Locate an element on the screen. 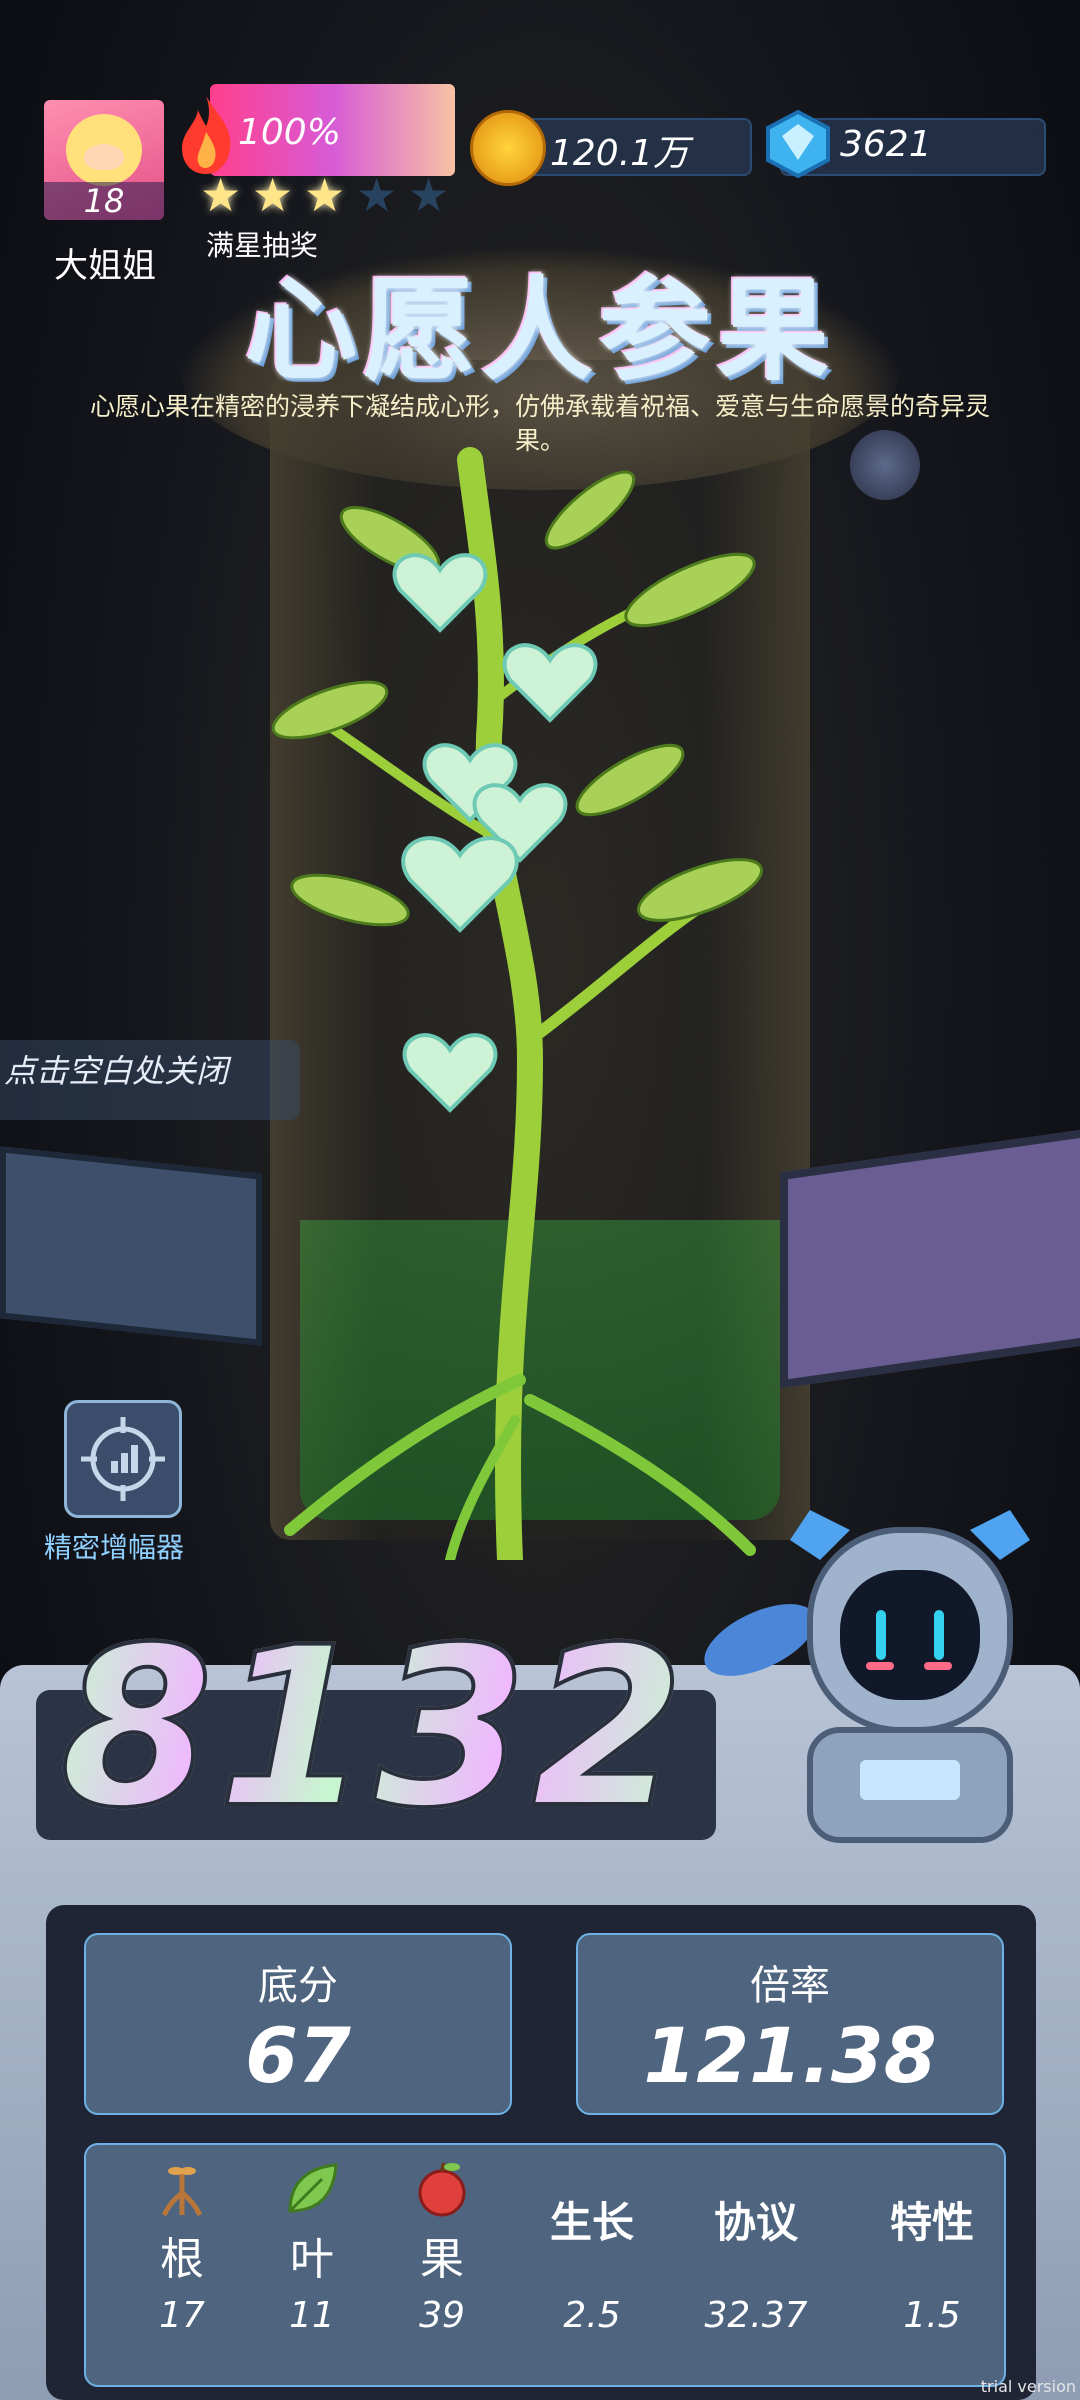  attribute-growth: 生长 2.5 is located at coordinates (592, 2265).